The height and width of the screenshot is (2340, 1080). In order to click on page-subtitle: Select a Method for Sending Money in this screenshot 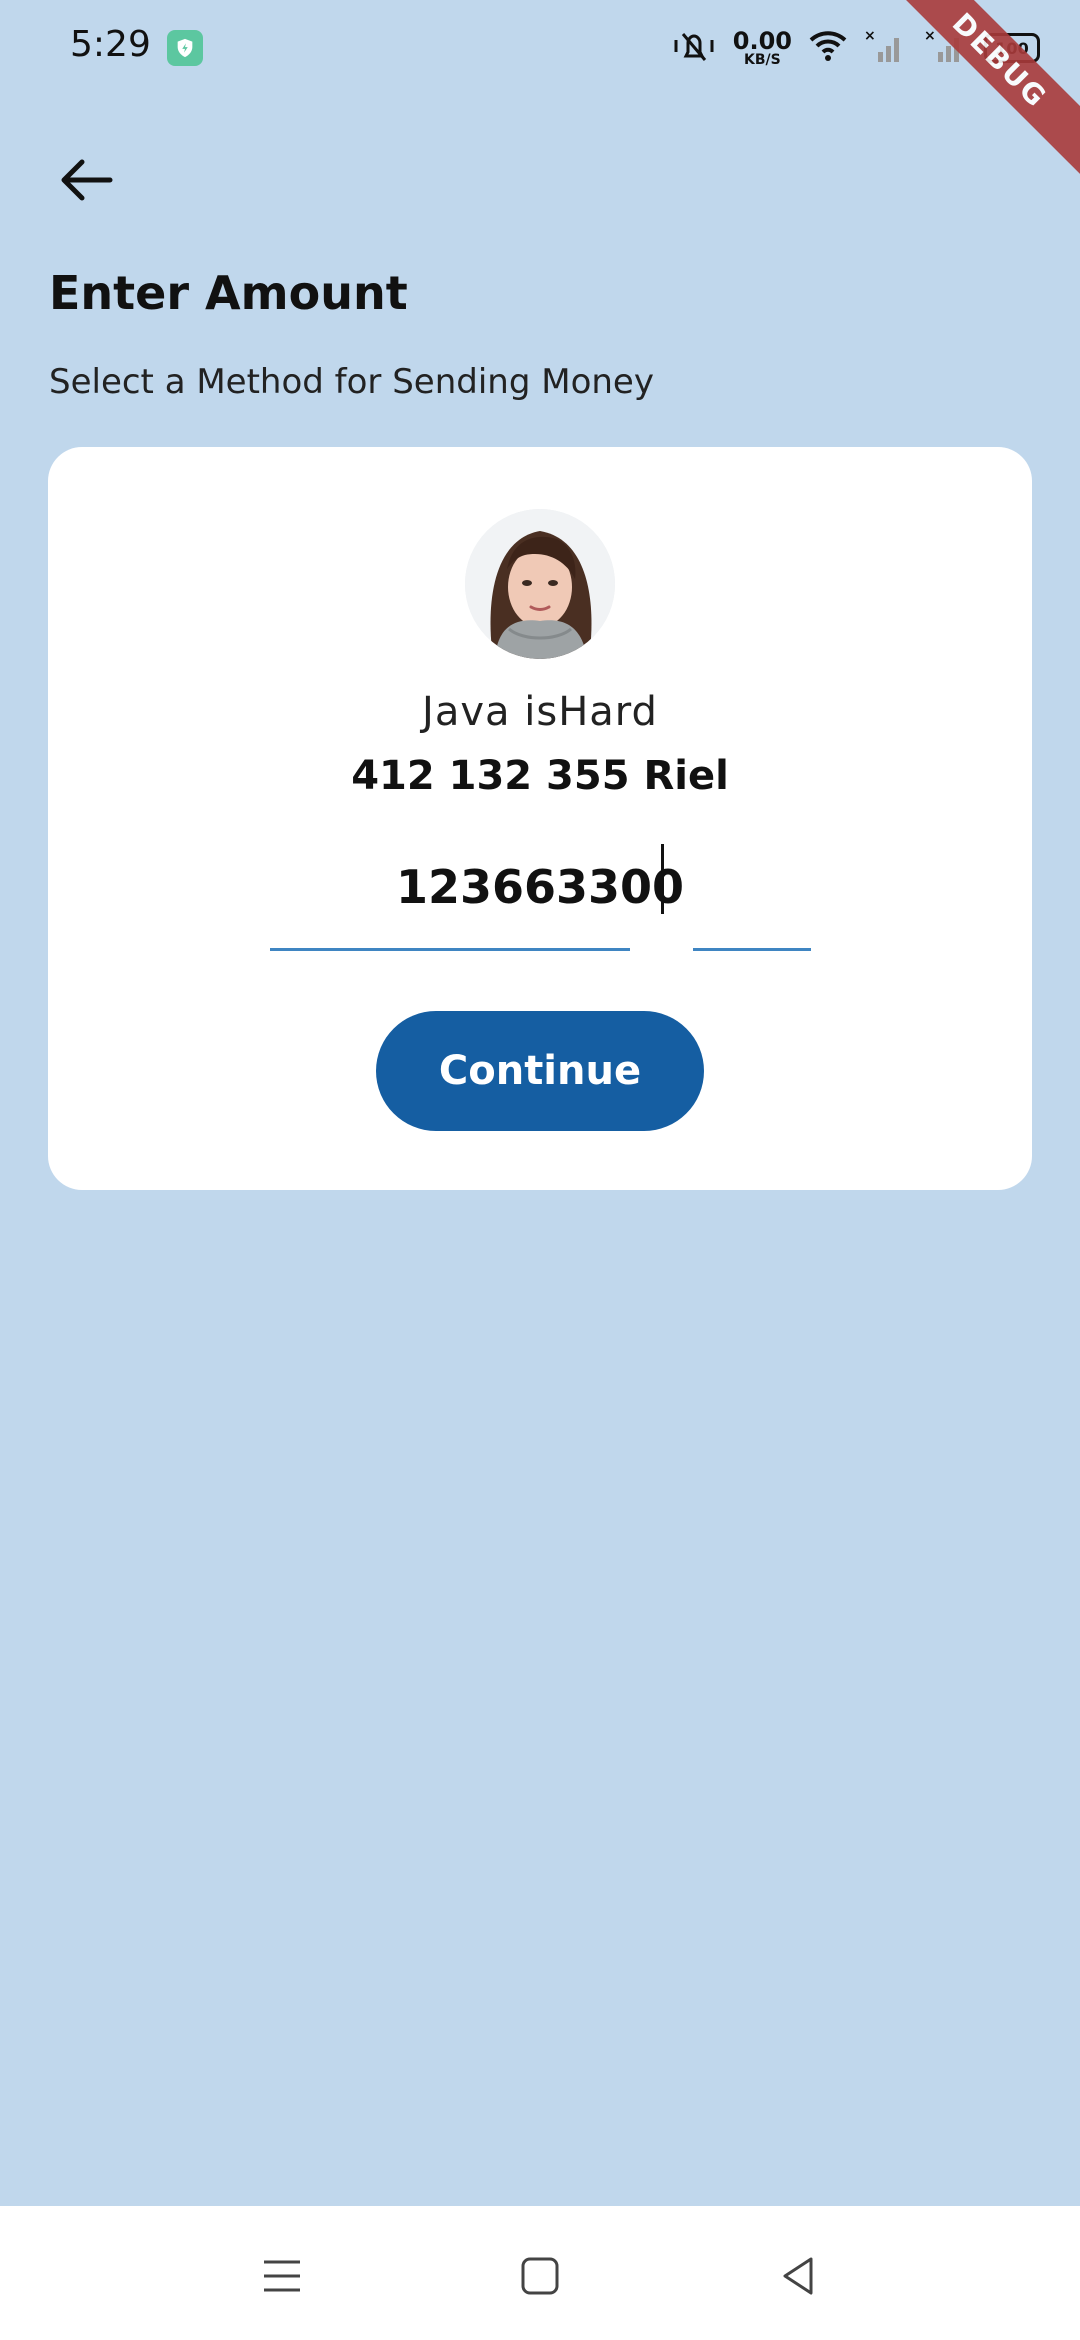, I will do `click(351, 382)`.